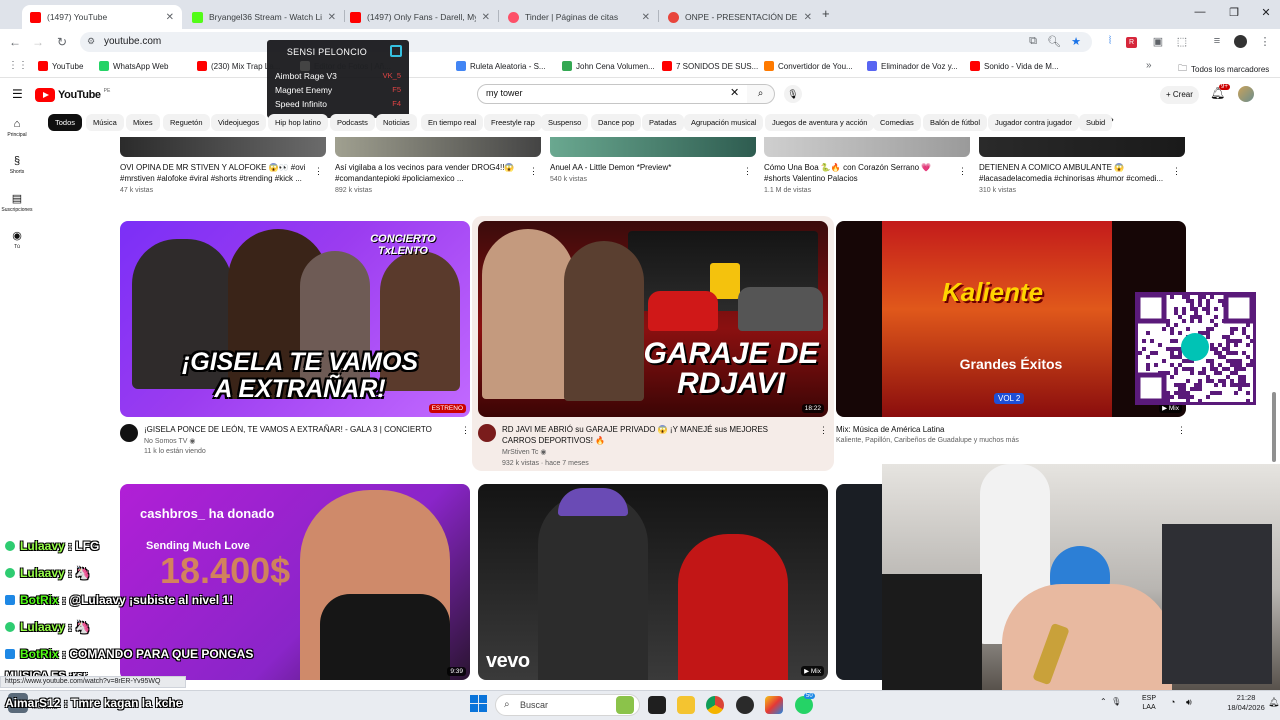  What do you see at coordinates (186, 122) in the screenshot?
I see `chip-filter: Reguetón` at bounding box center [186, 122].